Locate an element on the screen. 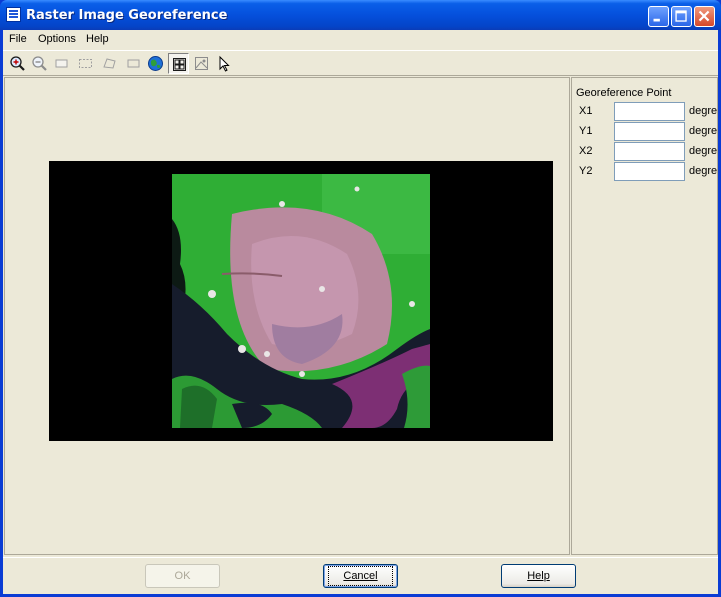  rectangle-button is located at coordinates (61, 63).